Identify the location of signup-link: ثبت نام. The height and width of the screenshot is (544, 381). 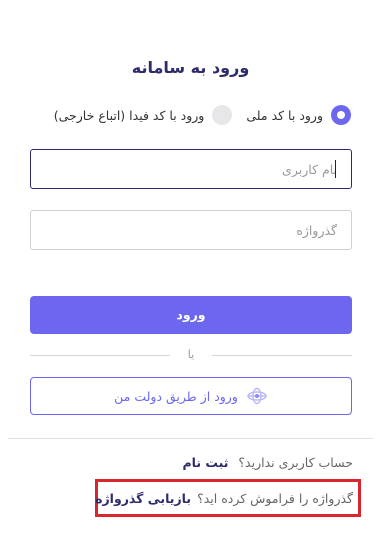
(205, 462).